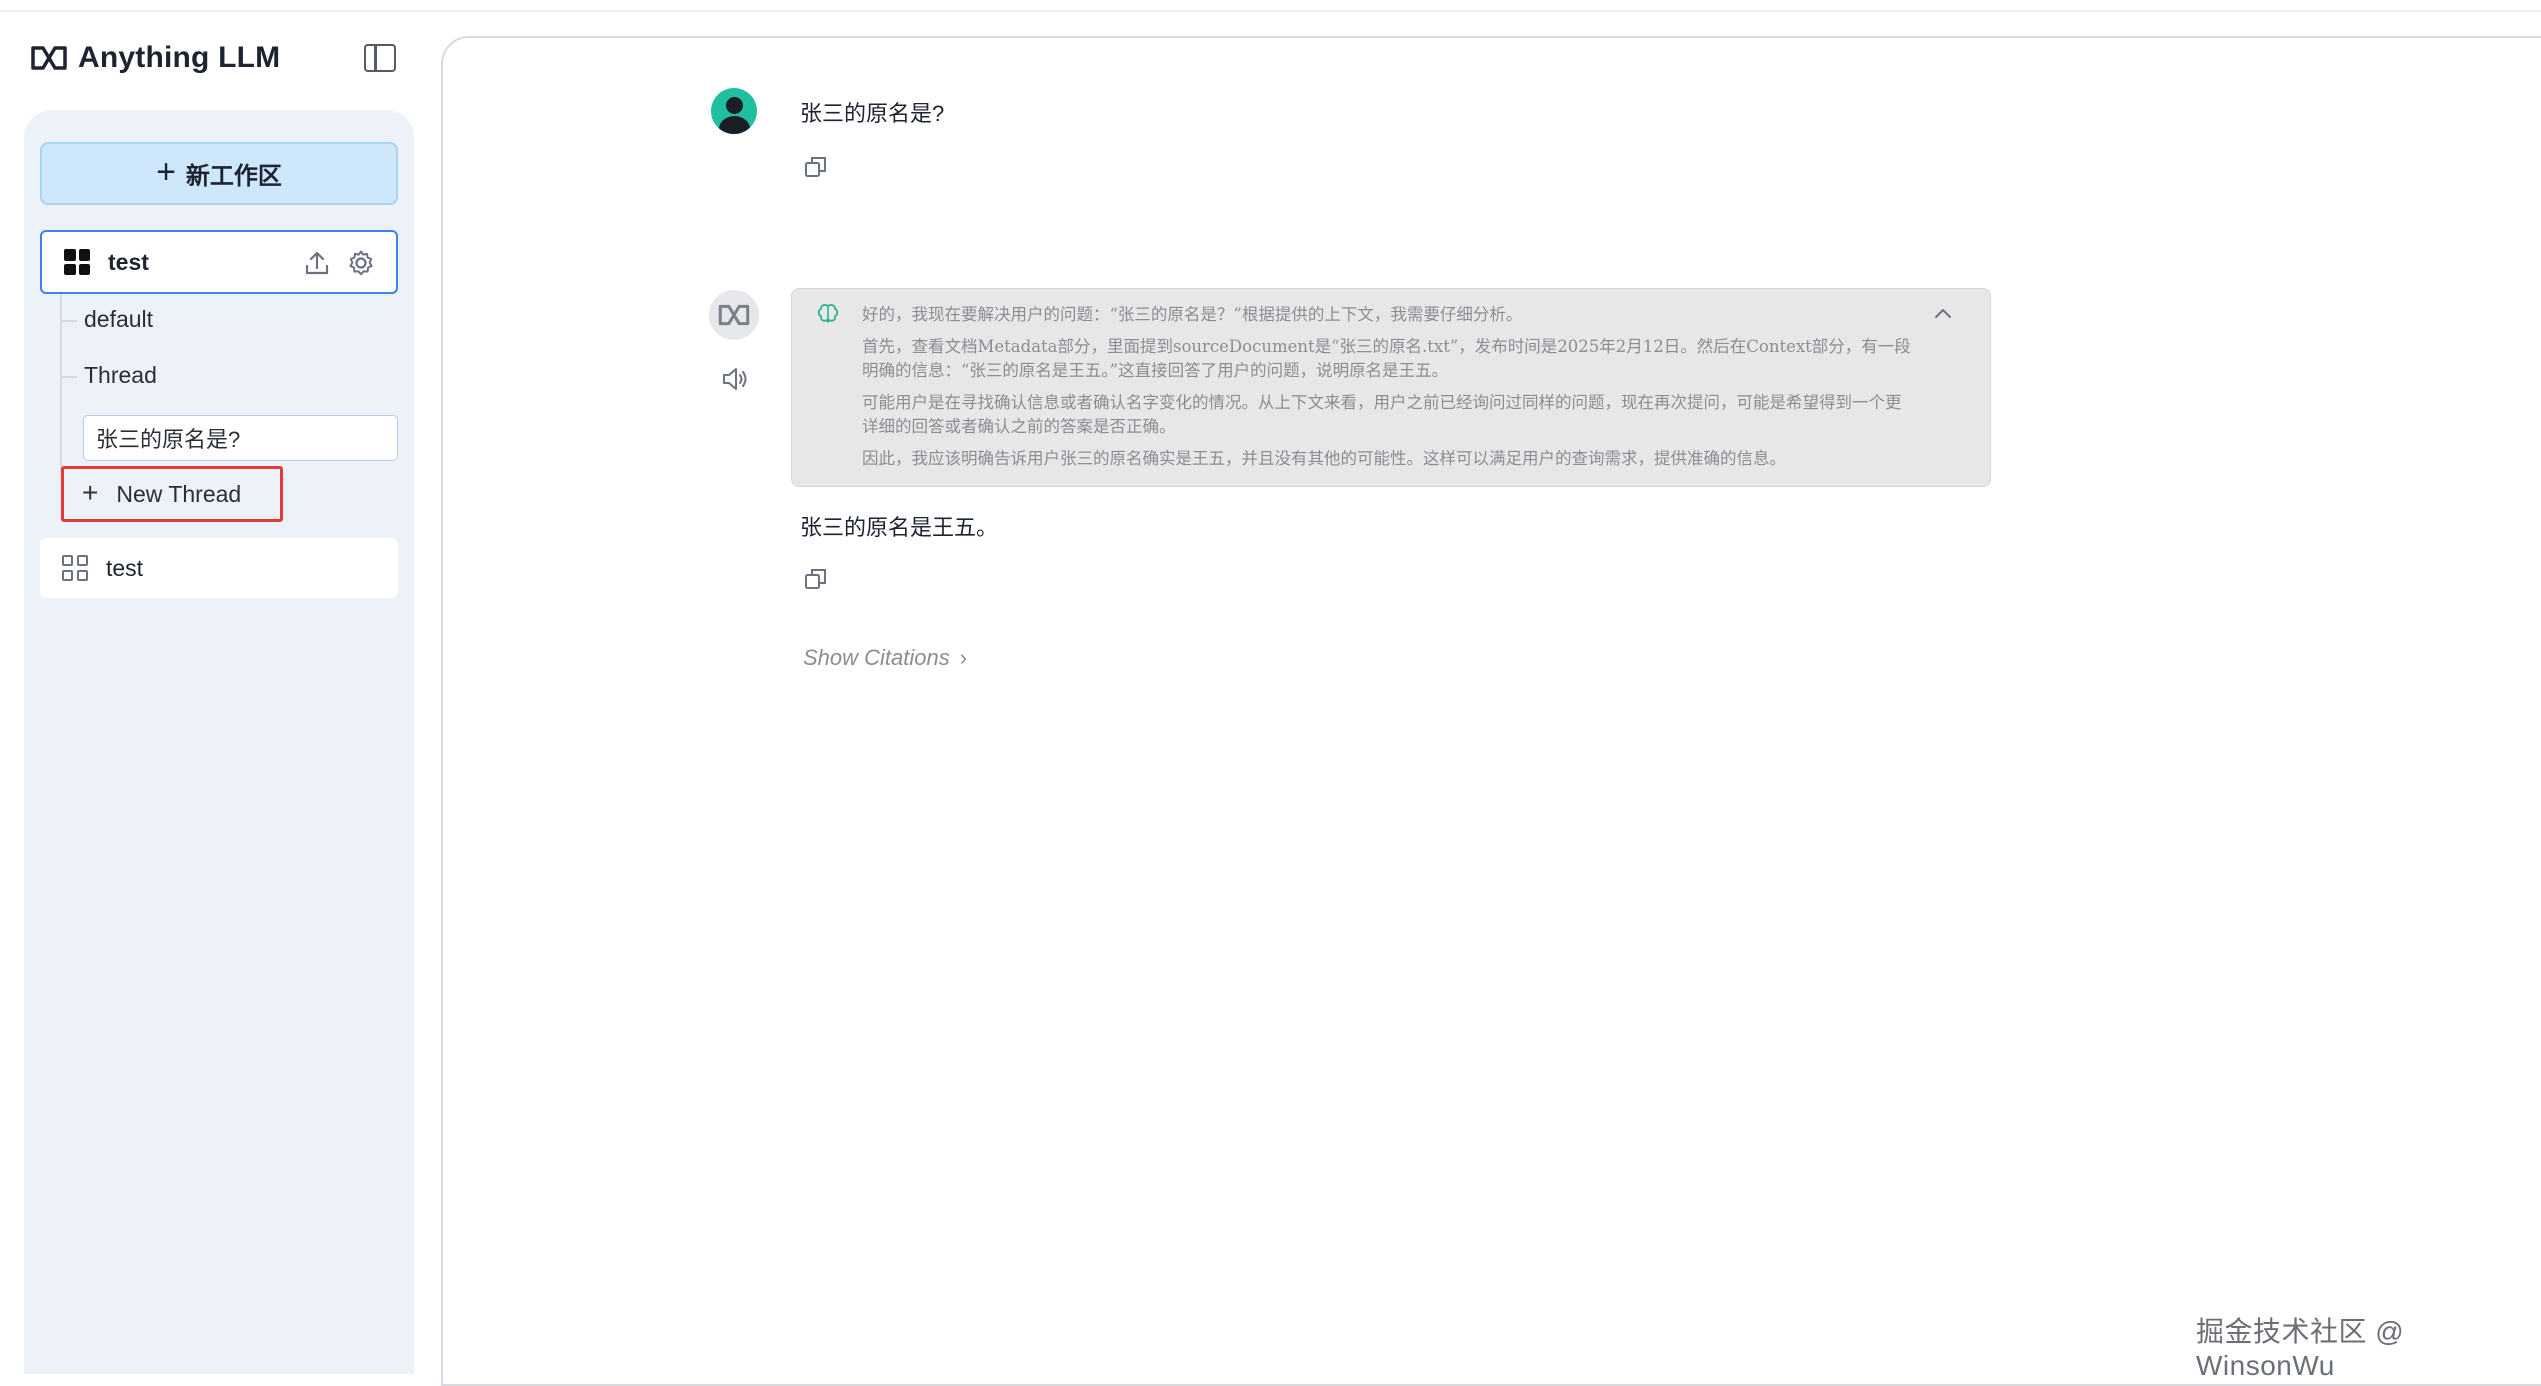 The width and height of the screenshot is (2541, 1386). What do you see at coordinates (963, 657) in the screenshot?
I see `chevron-right-icon: ›` at bounding box center [963, 657].